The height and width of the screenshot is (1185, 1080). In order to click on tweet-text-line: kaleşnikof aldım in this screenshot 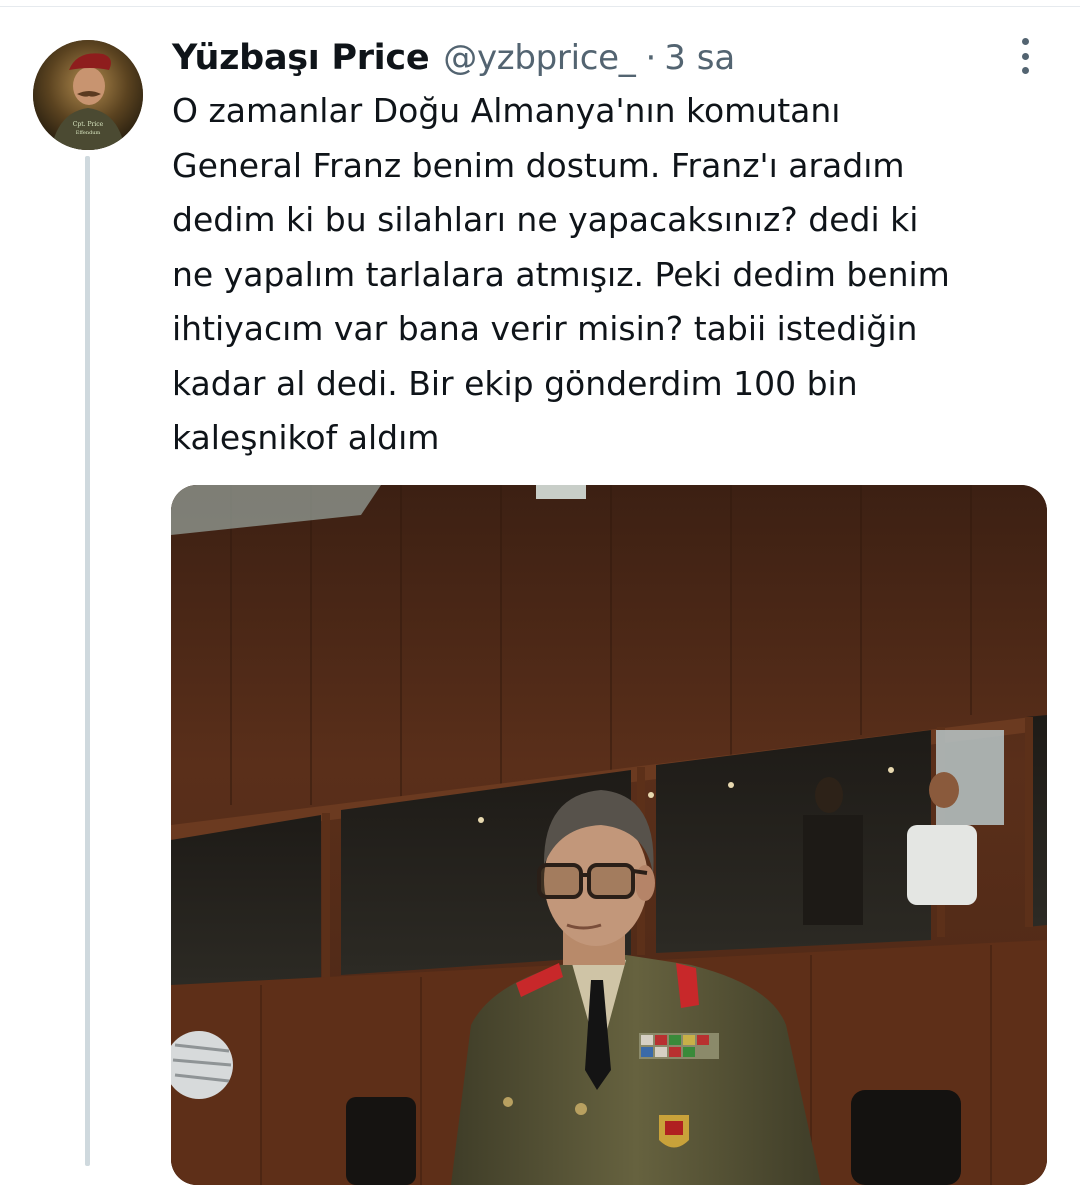, I will do `click(306, 437)`.